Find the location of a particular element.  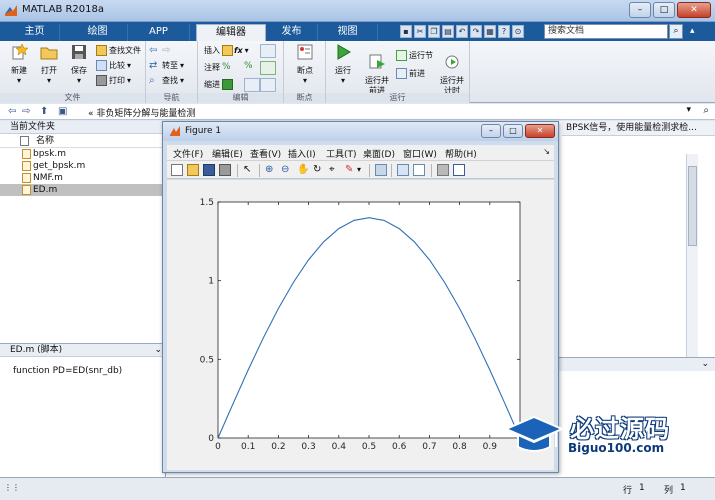

m-file-icon is located at coordinates (26, 190).